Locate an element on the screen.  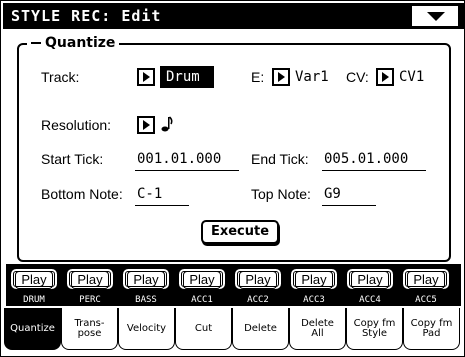
play-button-acc4: Play is located at coordinates (370, 279).